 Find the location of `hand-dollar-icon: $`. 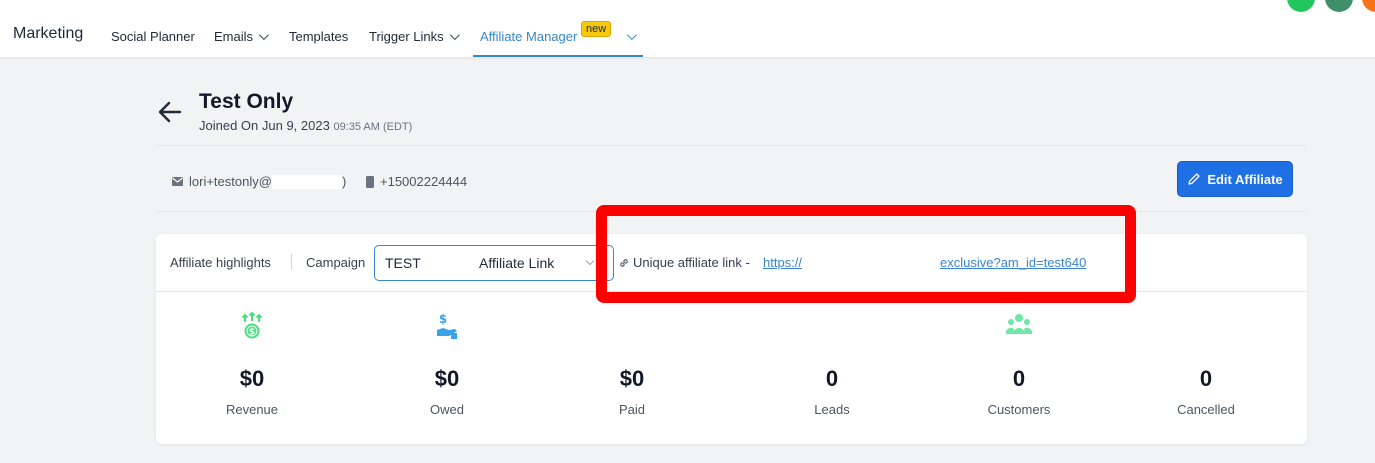

hand-dollar-icon: $ is located at coordinates (447, 325).